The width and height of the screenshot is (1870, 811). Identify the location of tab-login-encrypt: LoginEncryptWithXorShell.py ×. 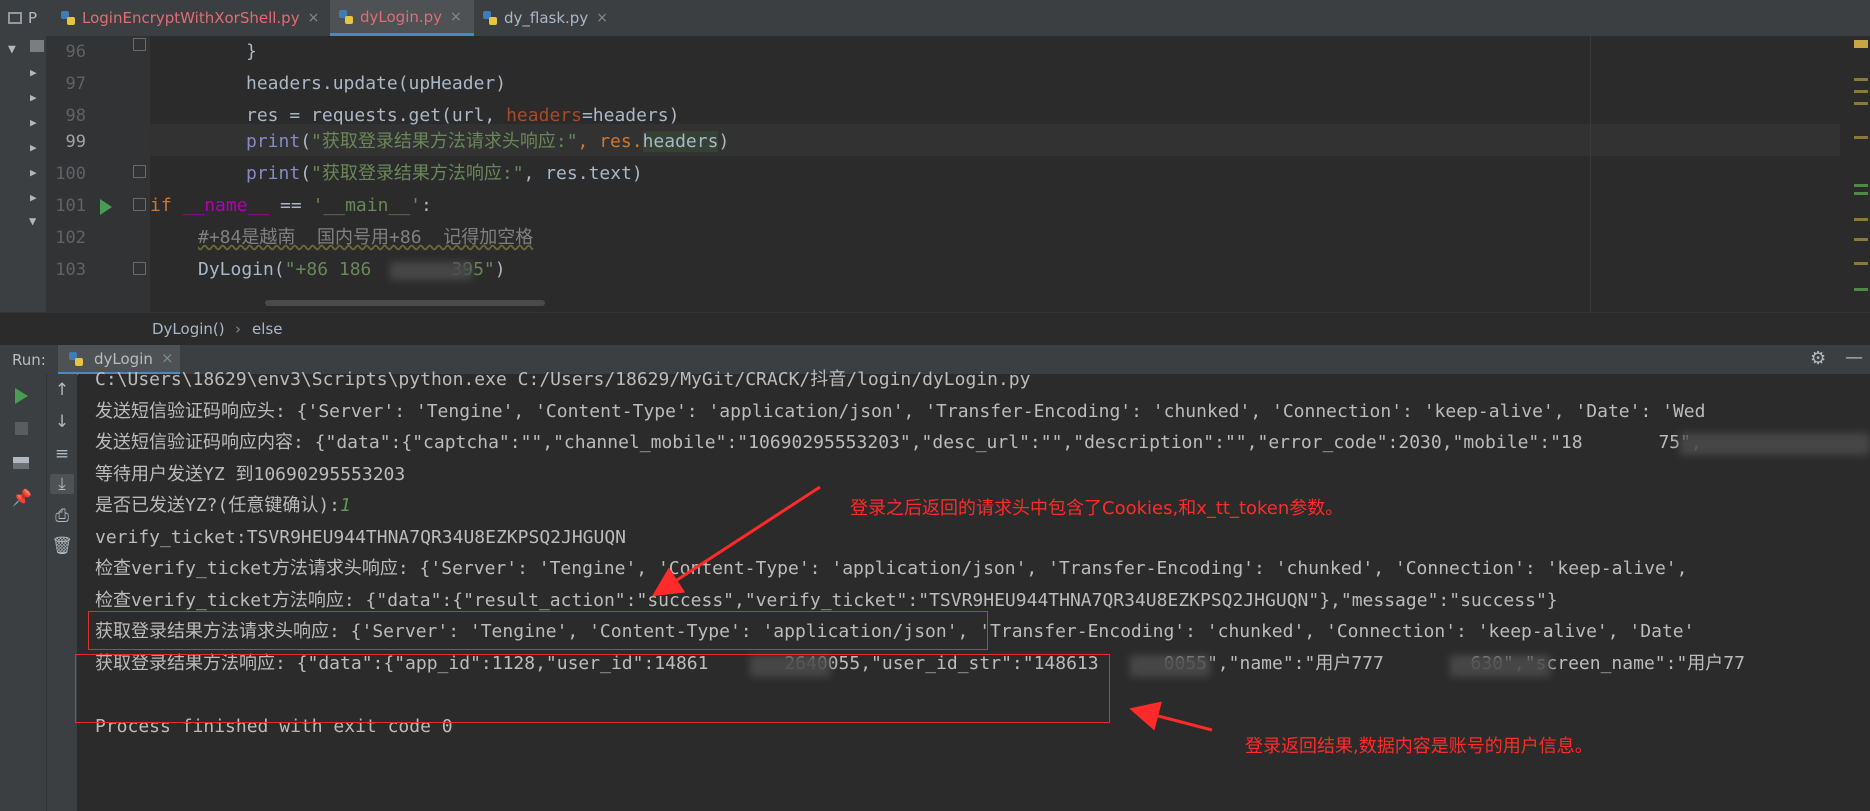
(194, 18).